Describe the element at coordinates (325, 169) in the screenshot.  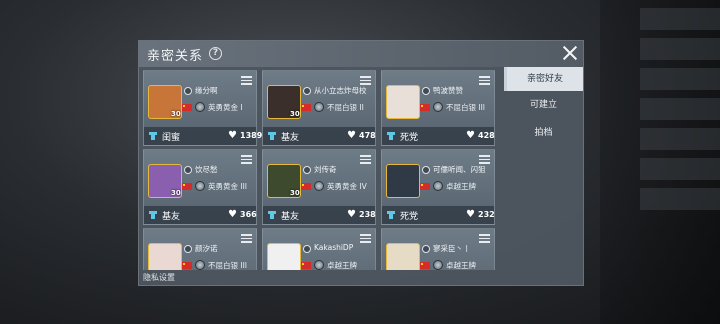
I see `player-name: 刘传奇` at that location.